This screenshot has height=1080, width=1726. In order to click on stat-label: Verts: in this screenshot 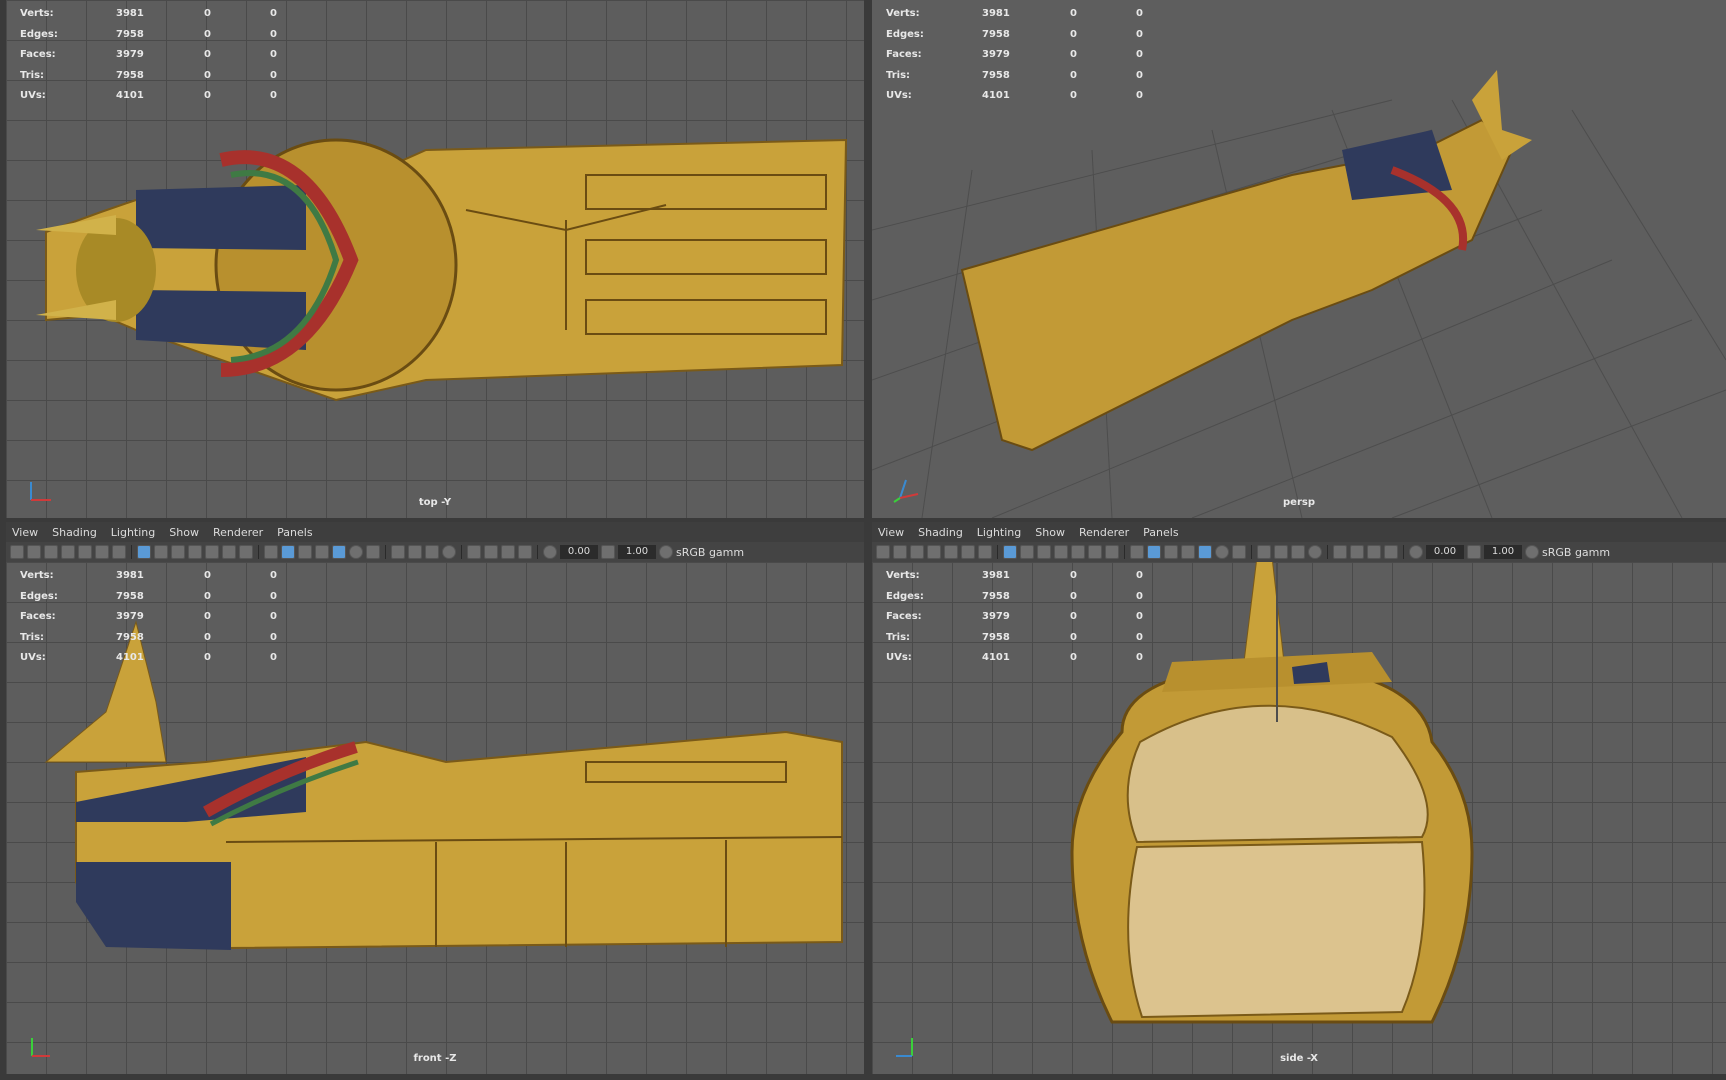, I will do `click(903, 13)`.